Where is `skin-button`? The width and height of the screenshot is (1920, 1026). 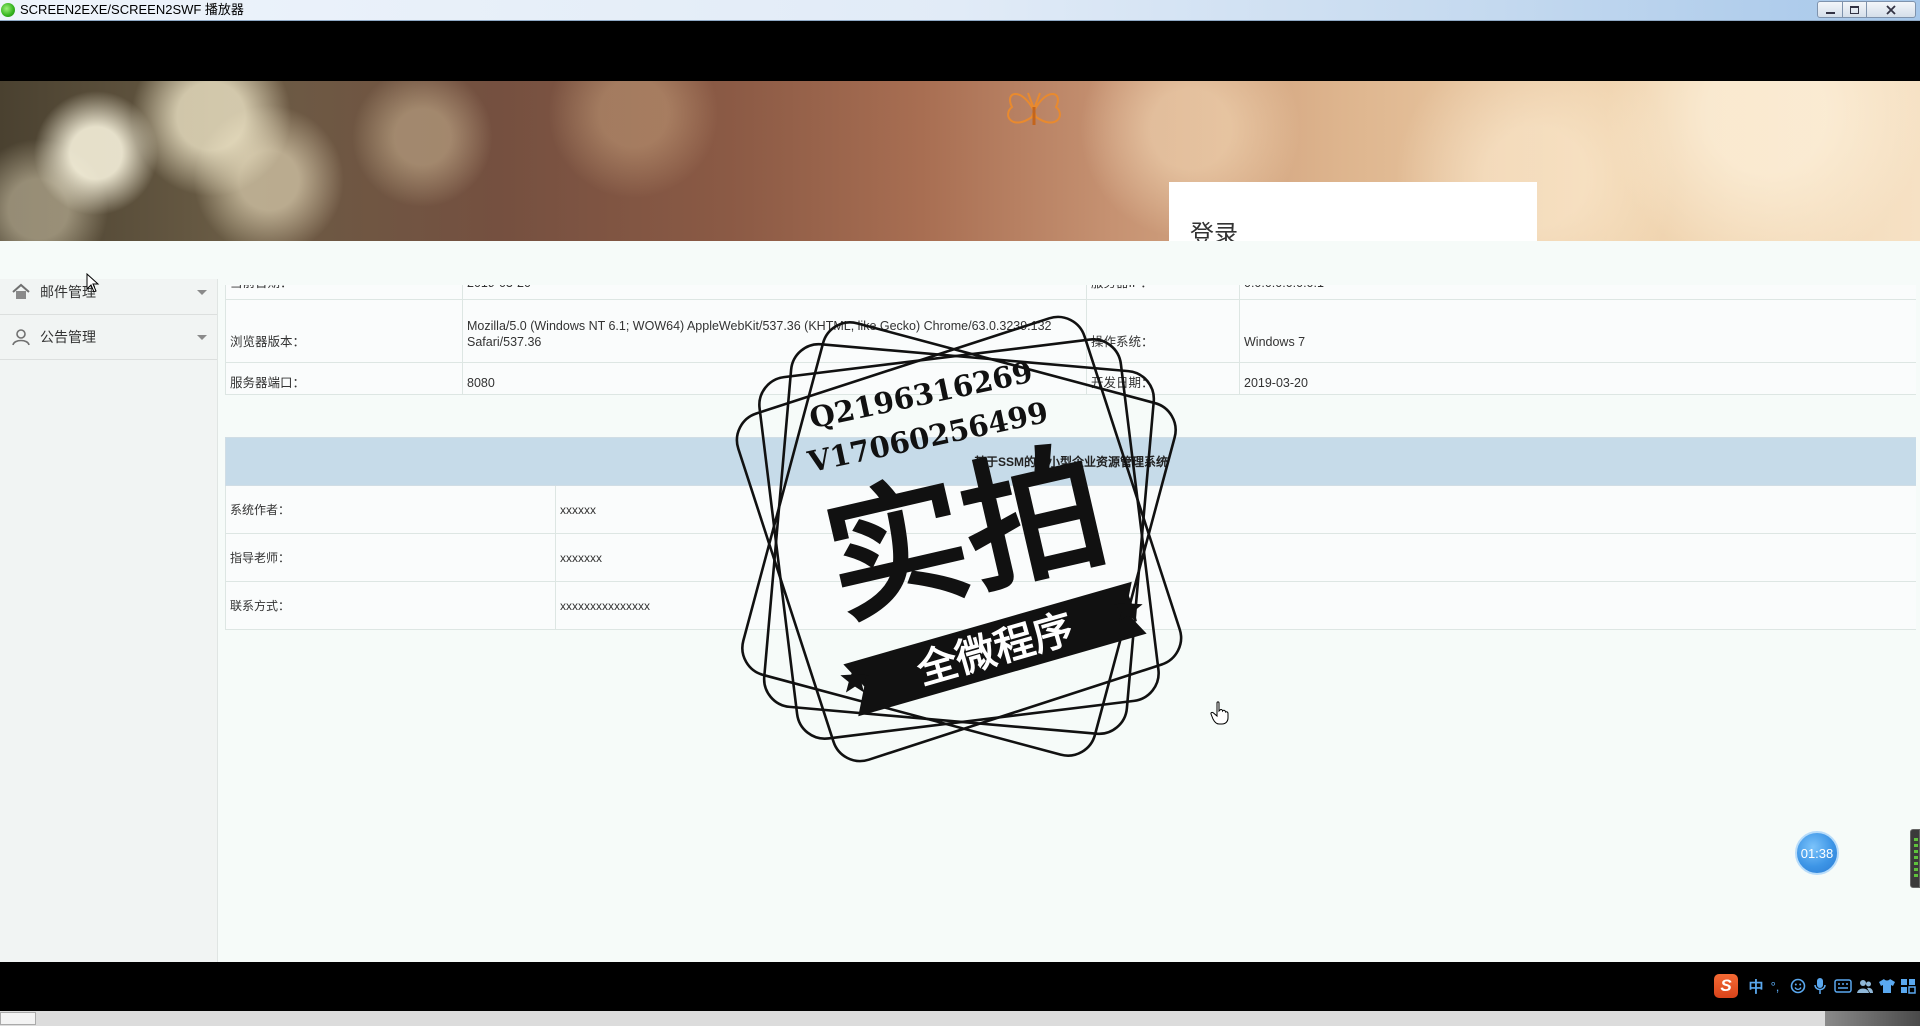
skin-button is located at coordinates (1887, 986).